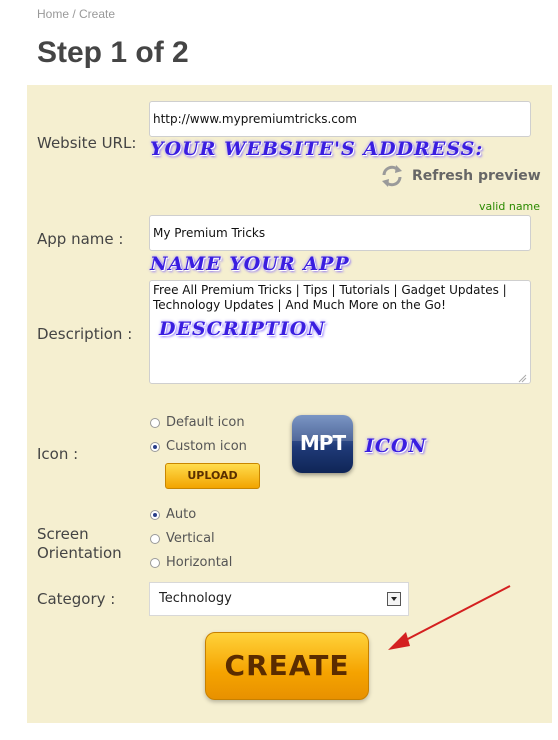 The width and height of the screenshot is (558, 740). What do you see at coordinates (113, 52) in the screenshot?
I see `page-title: Step 1 of 2` at bounding box center [113, 52].